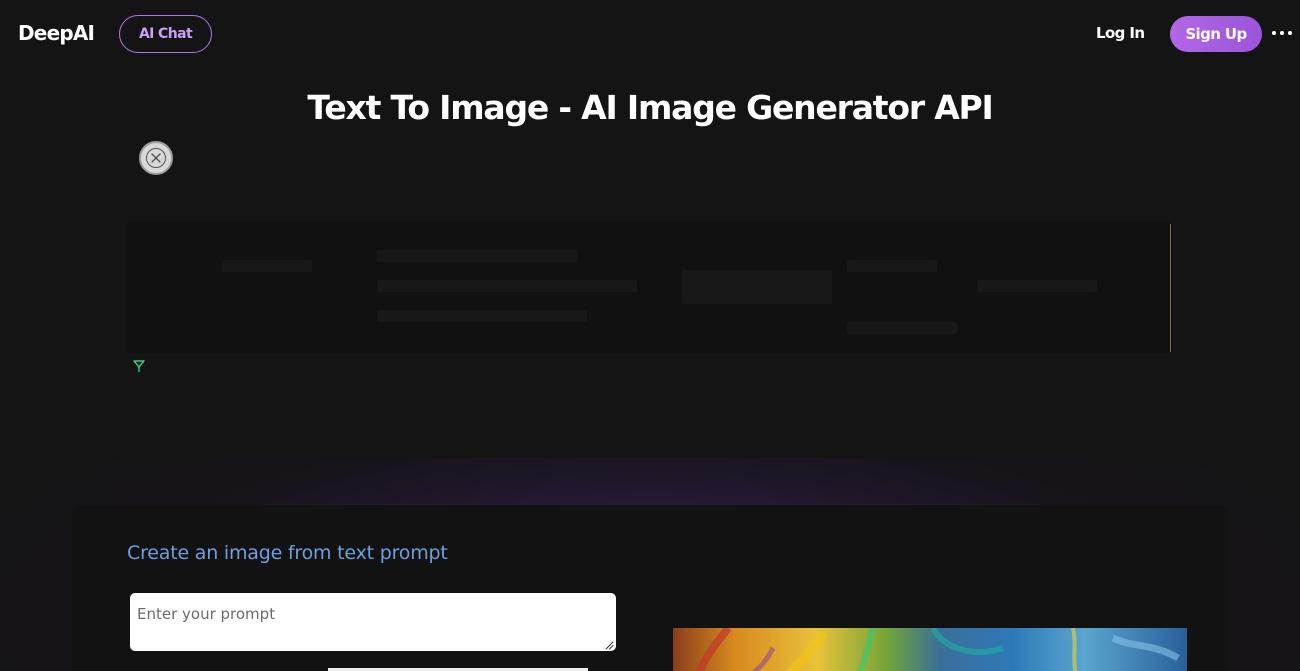  Describe the element at coordinates (287, 553) in the screenshot. I see `generator-heading: Create an image from text prompt` at that location.